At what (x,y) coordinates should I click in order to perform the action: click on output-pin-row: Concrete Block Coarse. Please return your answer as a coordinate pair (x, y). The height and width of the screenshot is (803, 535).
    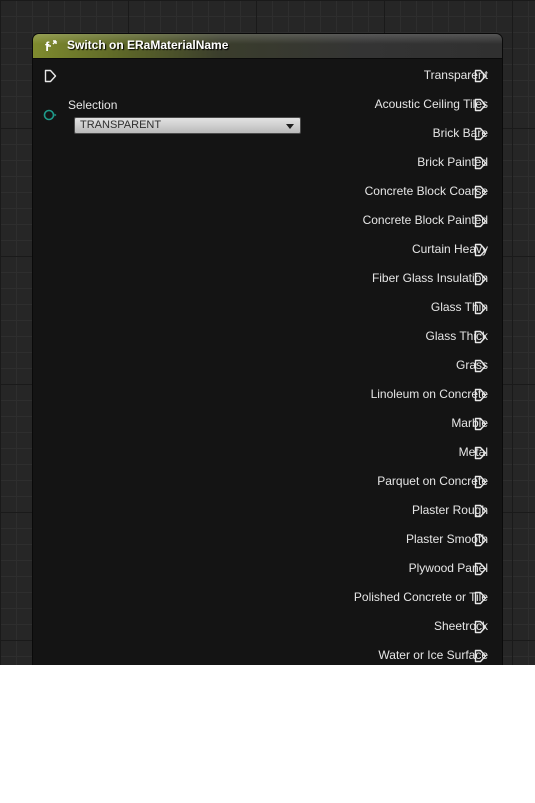
    Looking at the image, I should click on (426, 191).